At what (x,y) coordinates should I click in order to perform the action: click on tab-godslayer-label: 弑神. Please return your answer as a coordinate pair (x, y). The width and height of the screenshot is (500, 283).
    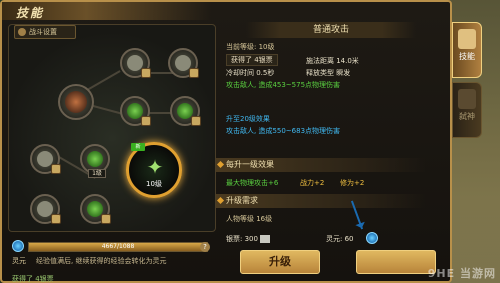
    Looking at the image, I should click on (467, 116).